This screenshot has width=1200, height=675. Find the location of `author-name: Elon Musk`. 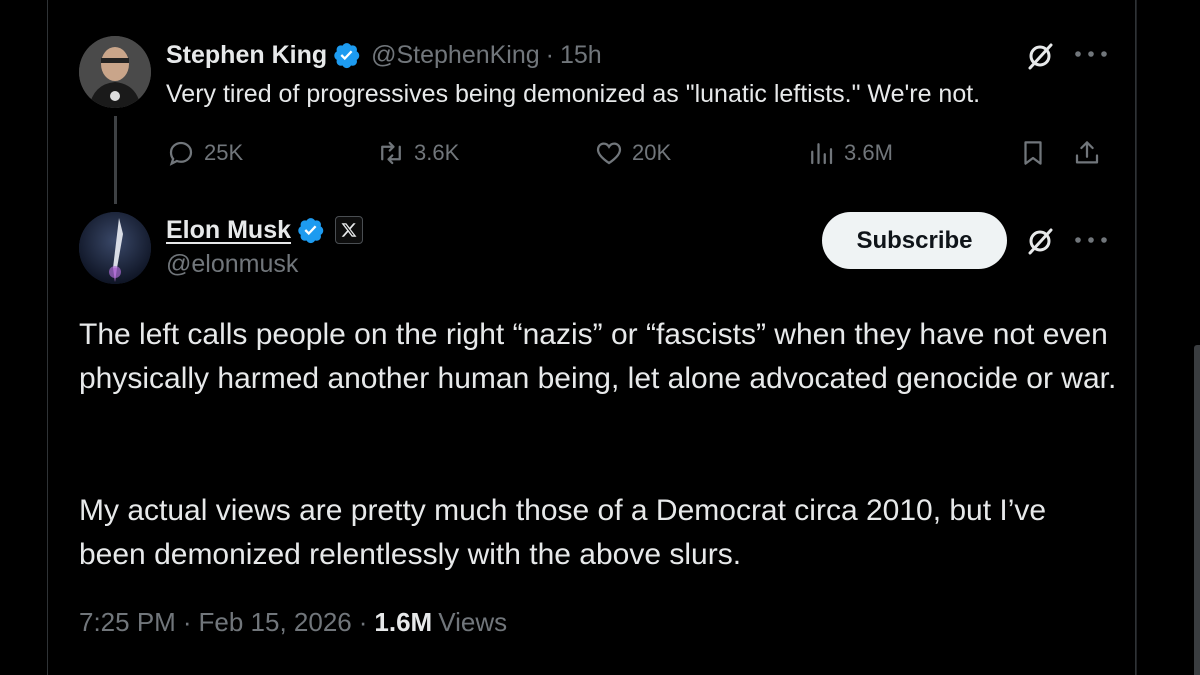

author-name: Elon Musk is located at coordinates (228, 230).